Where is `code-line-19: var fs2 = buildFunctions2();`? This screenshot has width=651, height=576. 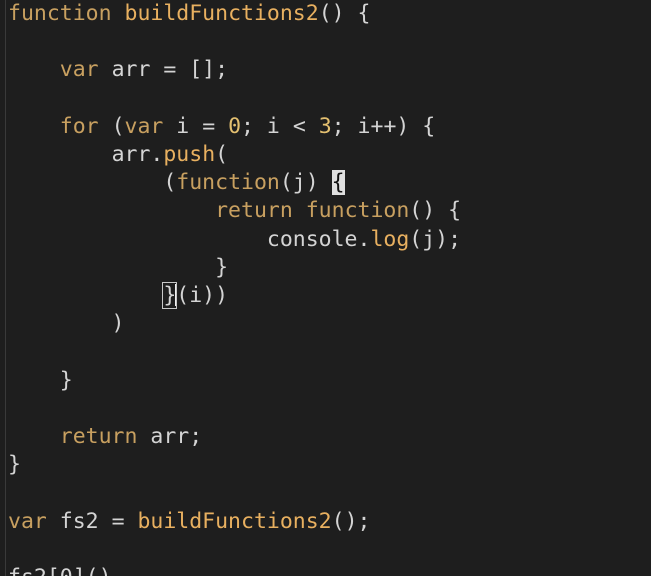 code-line-19: var fs2 = buildFunctions2(); is located at coordinates (189, 522).